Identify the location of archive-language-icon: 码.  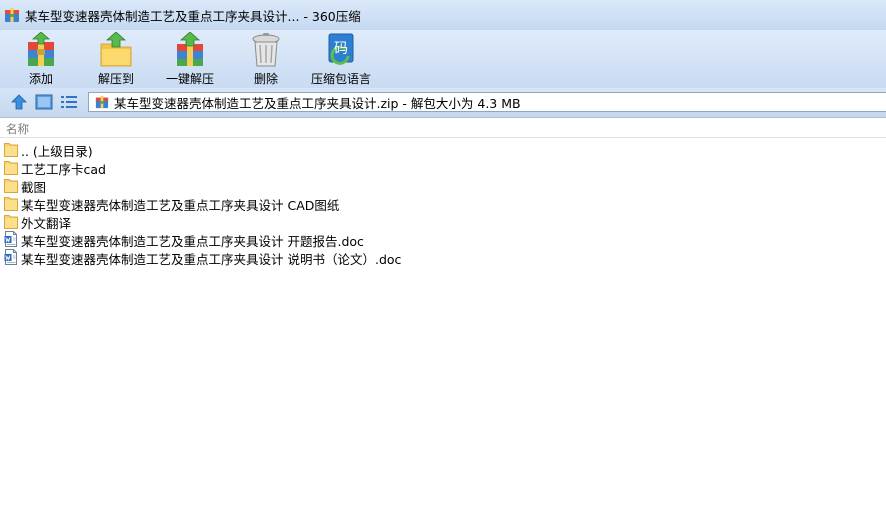
(341, 49).